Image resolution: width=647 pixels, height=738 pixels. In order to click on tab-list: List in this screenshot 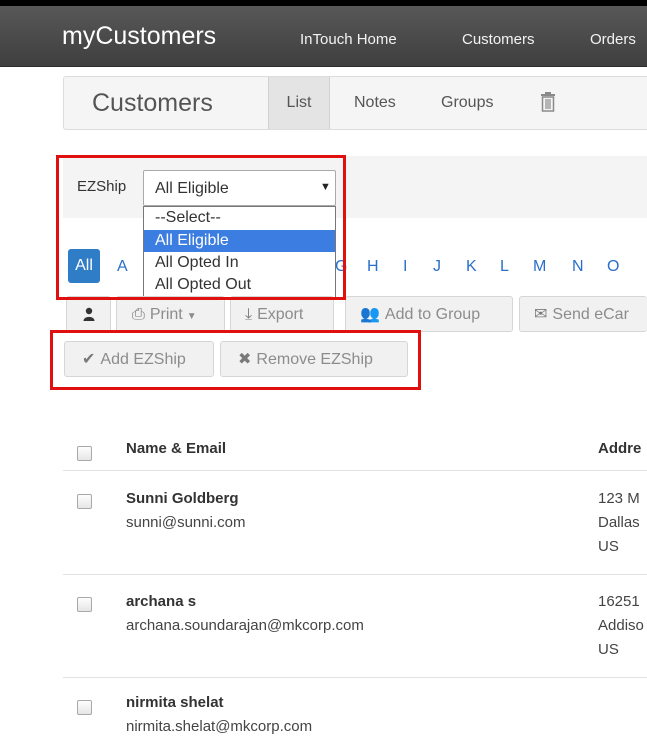, I will do `click(299, 103)`.